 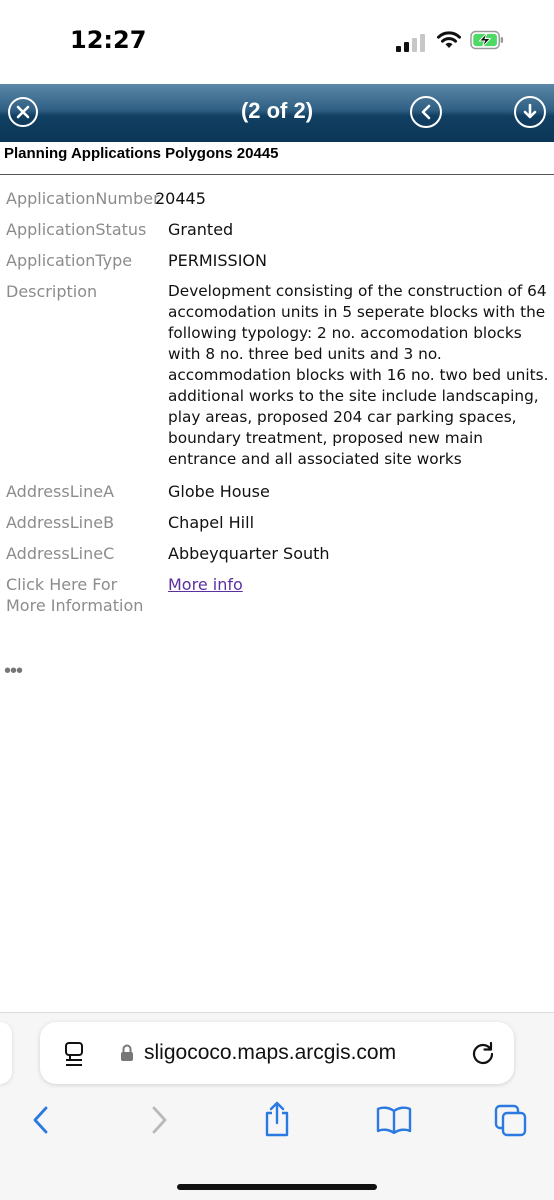 I want to click on status-time: 12:27, so click(x=108, y=40).